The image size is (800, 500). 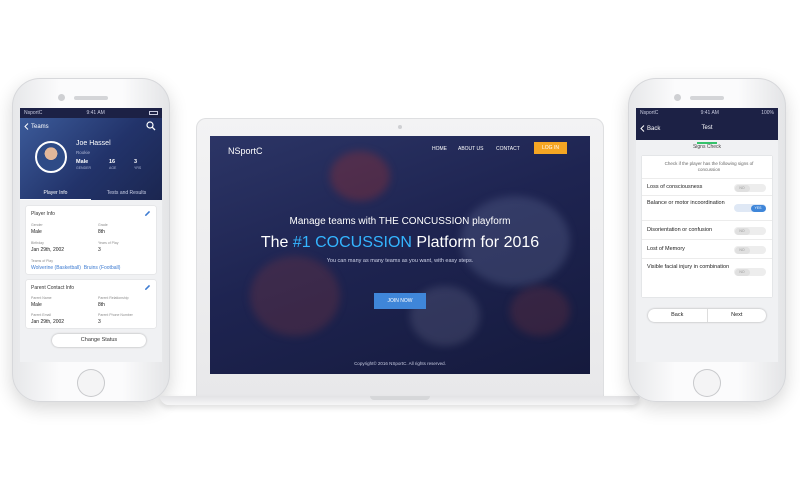 I want to click on next-button: Next, so click(x=737, y=315).